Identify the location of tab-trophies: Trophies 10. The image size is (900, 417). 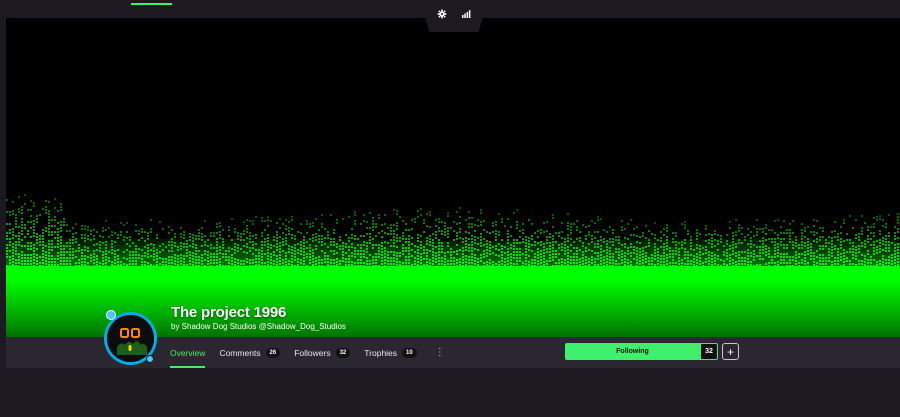
(390, 352).